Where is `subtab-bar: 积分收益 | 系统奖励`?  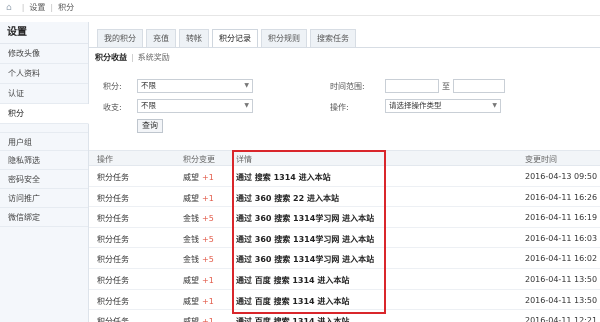
subtab-bar: 积分收益 | 系统奖励 is located at coordinates (132, 57).